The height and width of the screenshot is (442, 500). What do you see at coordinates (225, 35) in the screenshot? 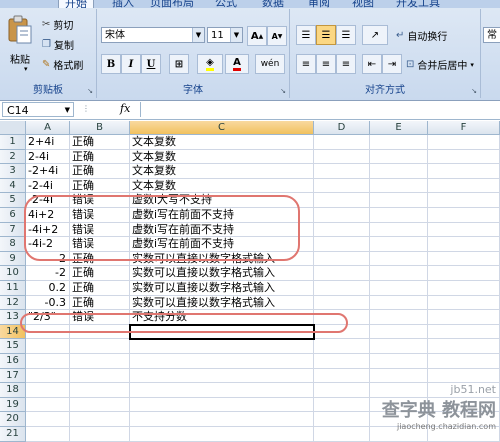
I see `font-size-combo: 11 ▼` at bounding box center [225, 35].